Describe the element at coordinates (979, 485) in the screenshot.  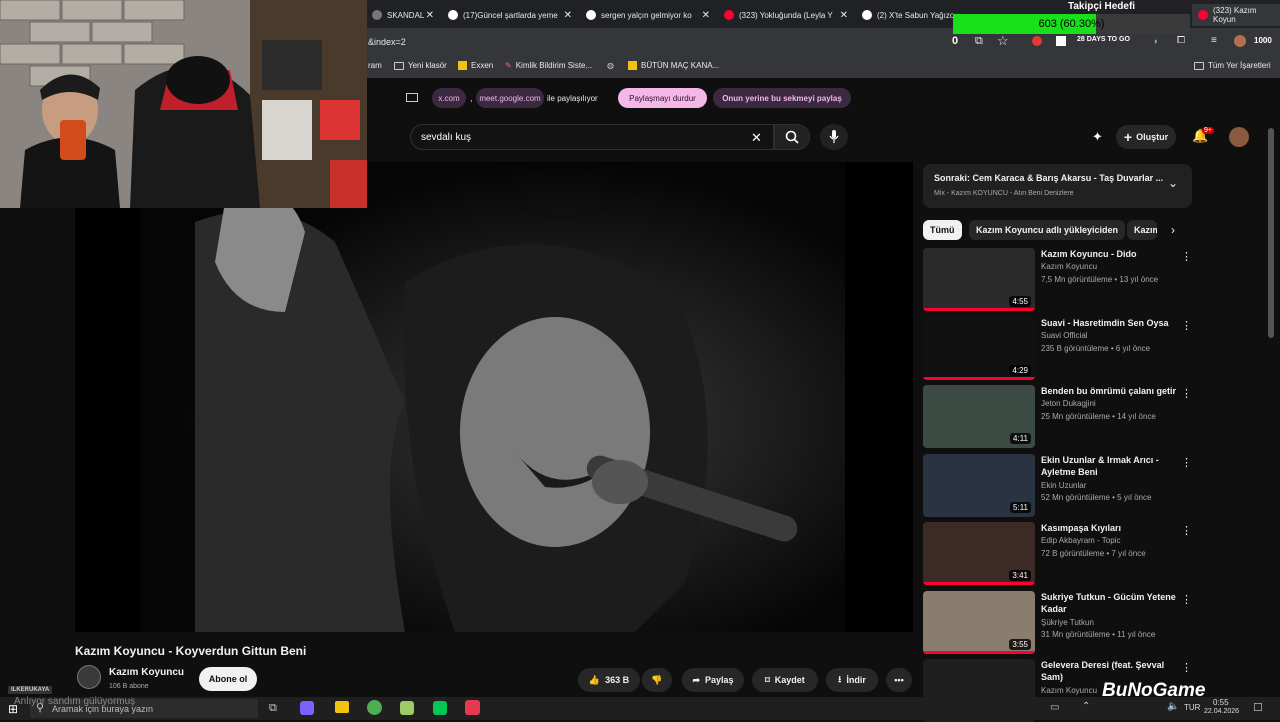
I see `video-thumbnail: 5:11` at that location.